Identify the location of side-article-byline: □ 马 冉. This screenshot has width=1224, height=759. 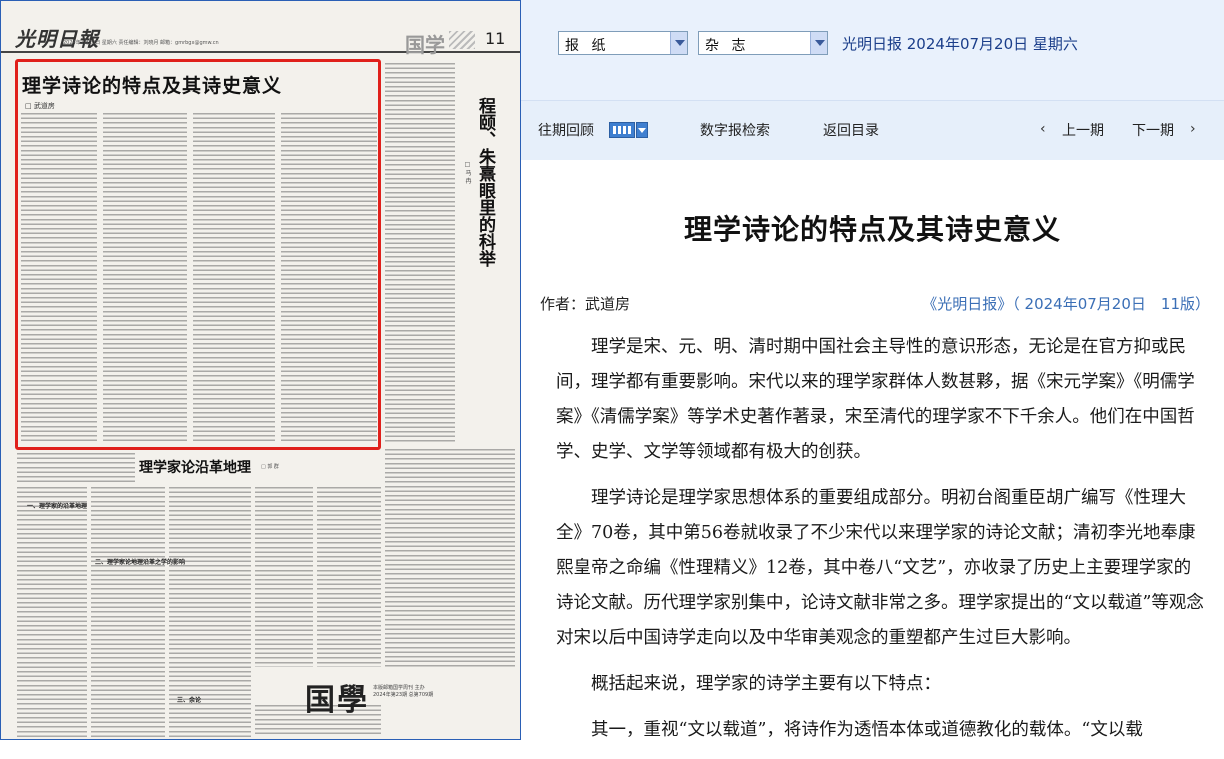
(467, 172).